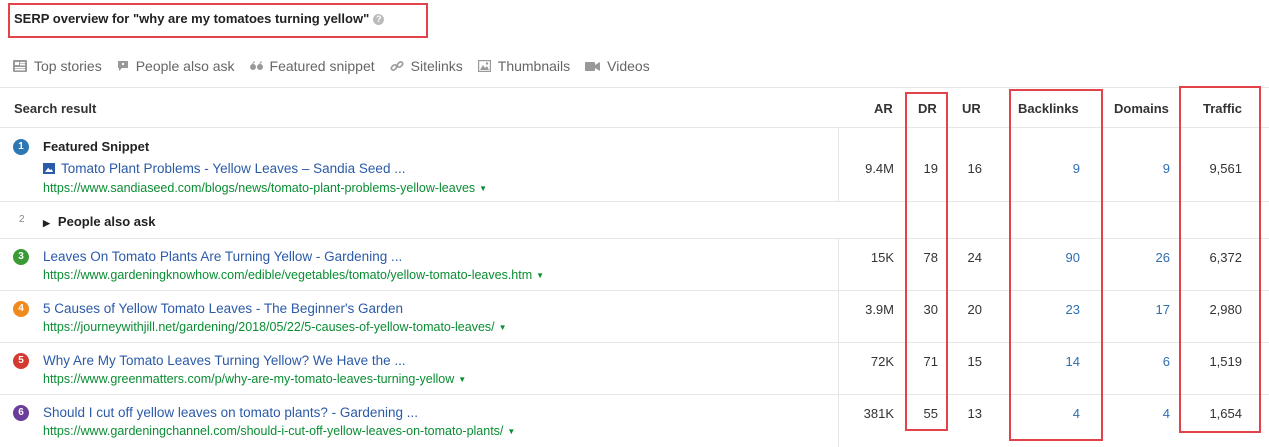 The height and width of the screenshot is (447, 1269). What do you see at coordinates (878, 413) in the screenshot?
I see `ar-cell: 381K` at bounding box center [878, 413].